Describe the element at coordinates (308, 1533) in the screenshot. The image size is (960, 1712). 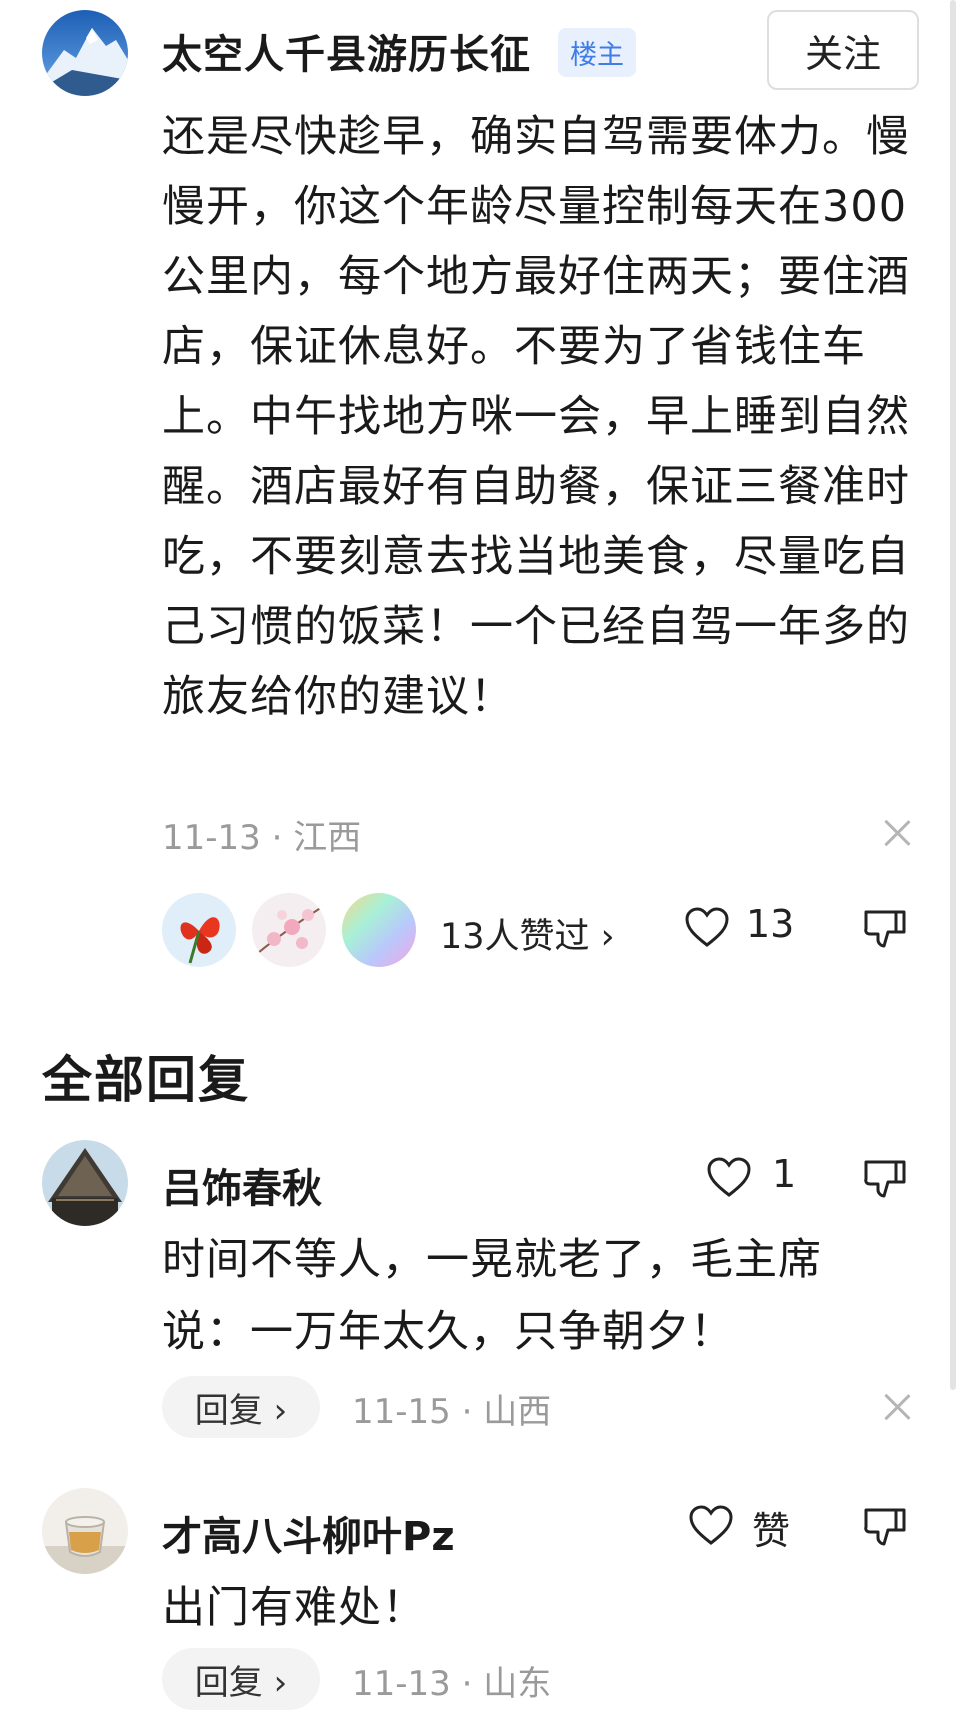
I see `reply-author-name: 才高八斗柳叶Pz` at that location.